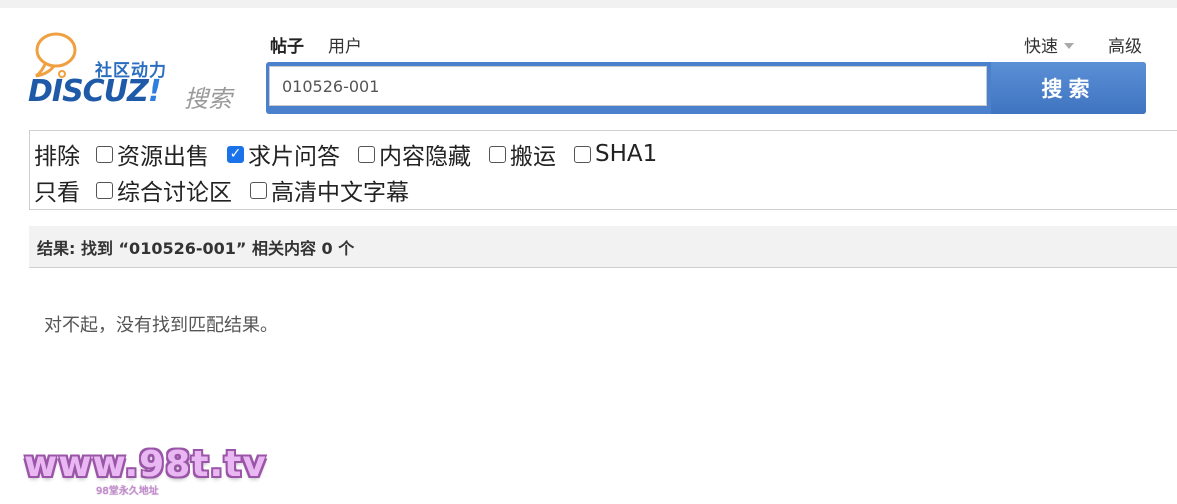  What do you see at coordinates (163, 157) in the screenshot?
I see `filter-option-label: 资源出售` at bounding box center [163, 157].